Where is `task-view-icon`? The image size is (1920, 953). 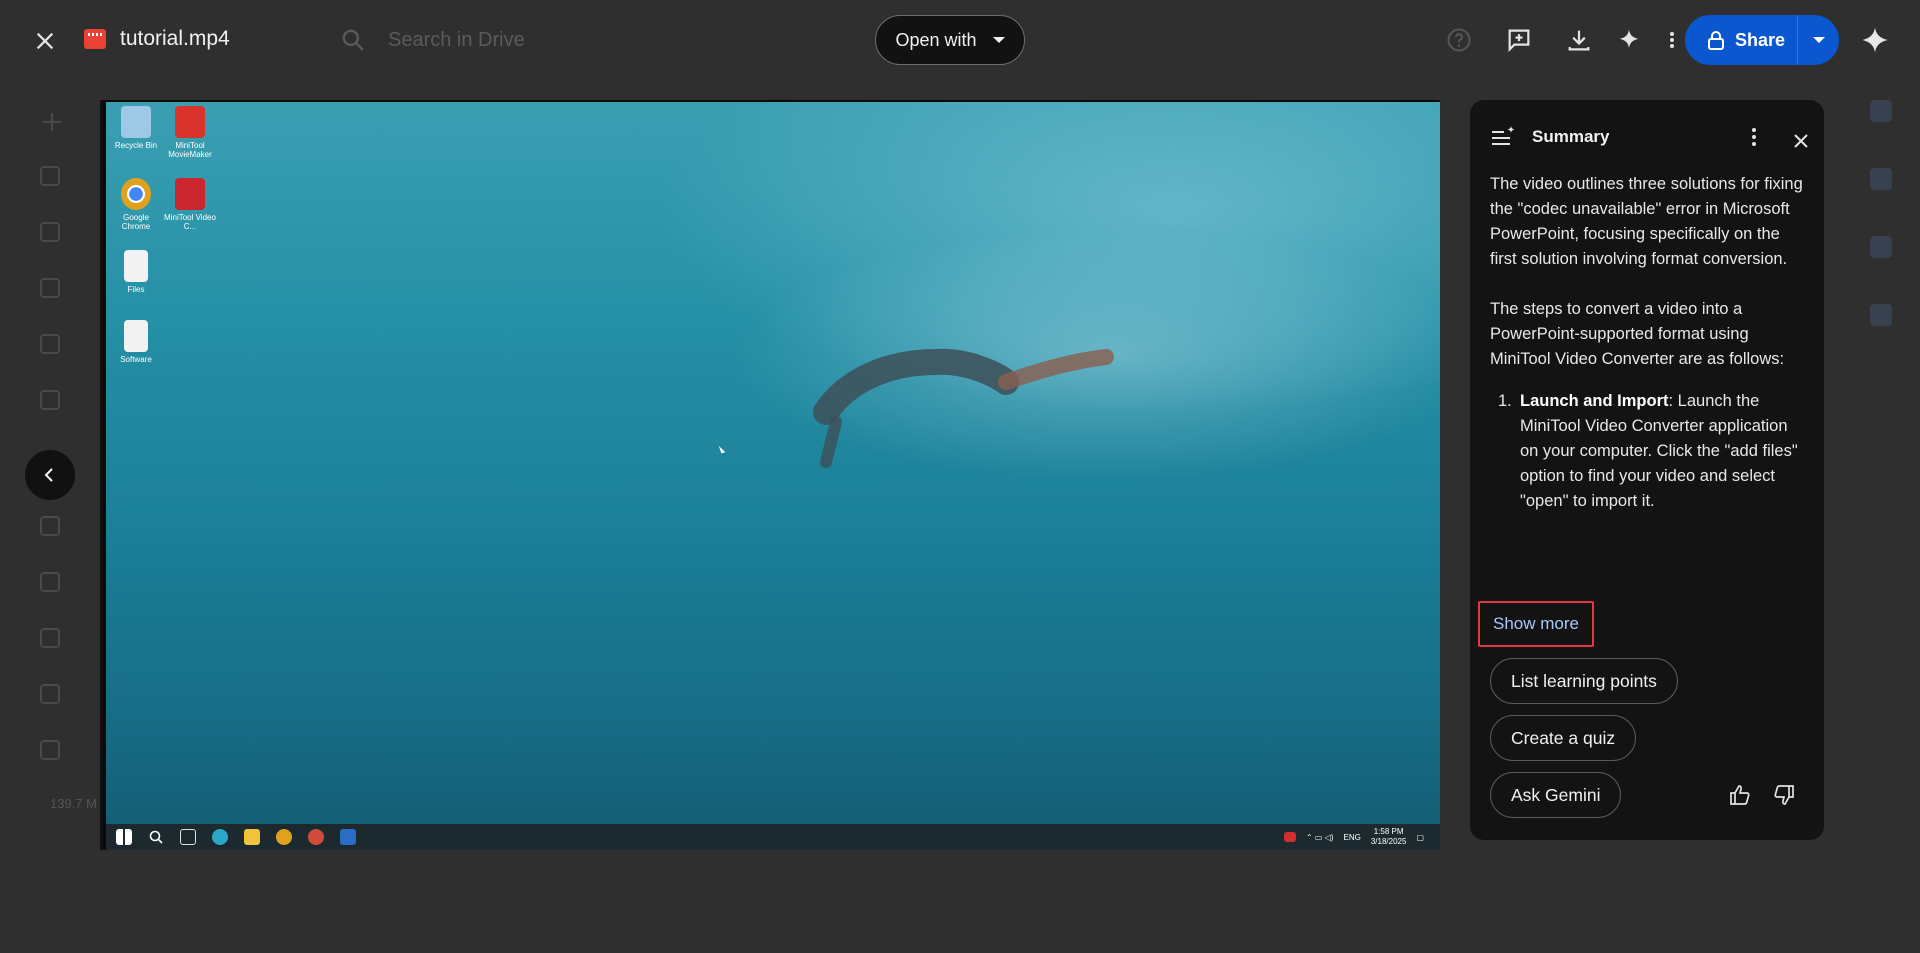 task-view-icon is located at coordinates (188, 837).